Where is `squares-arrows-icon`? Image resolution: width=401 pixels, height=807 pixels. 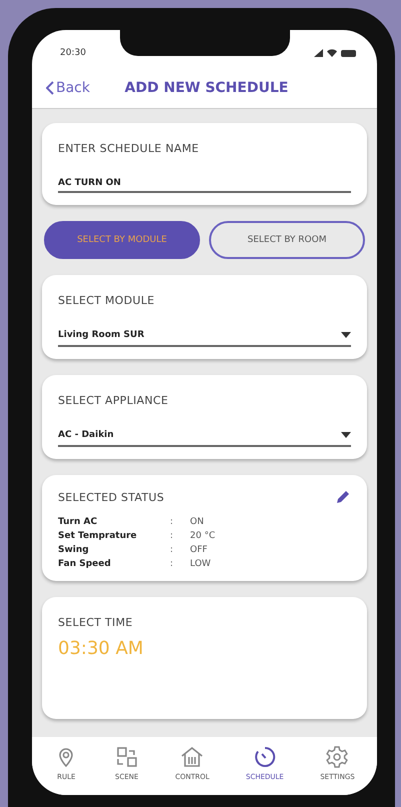 squares-arrows-icon is located at coordinates (126, 757).